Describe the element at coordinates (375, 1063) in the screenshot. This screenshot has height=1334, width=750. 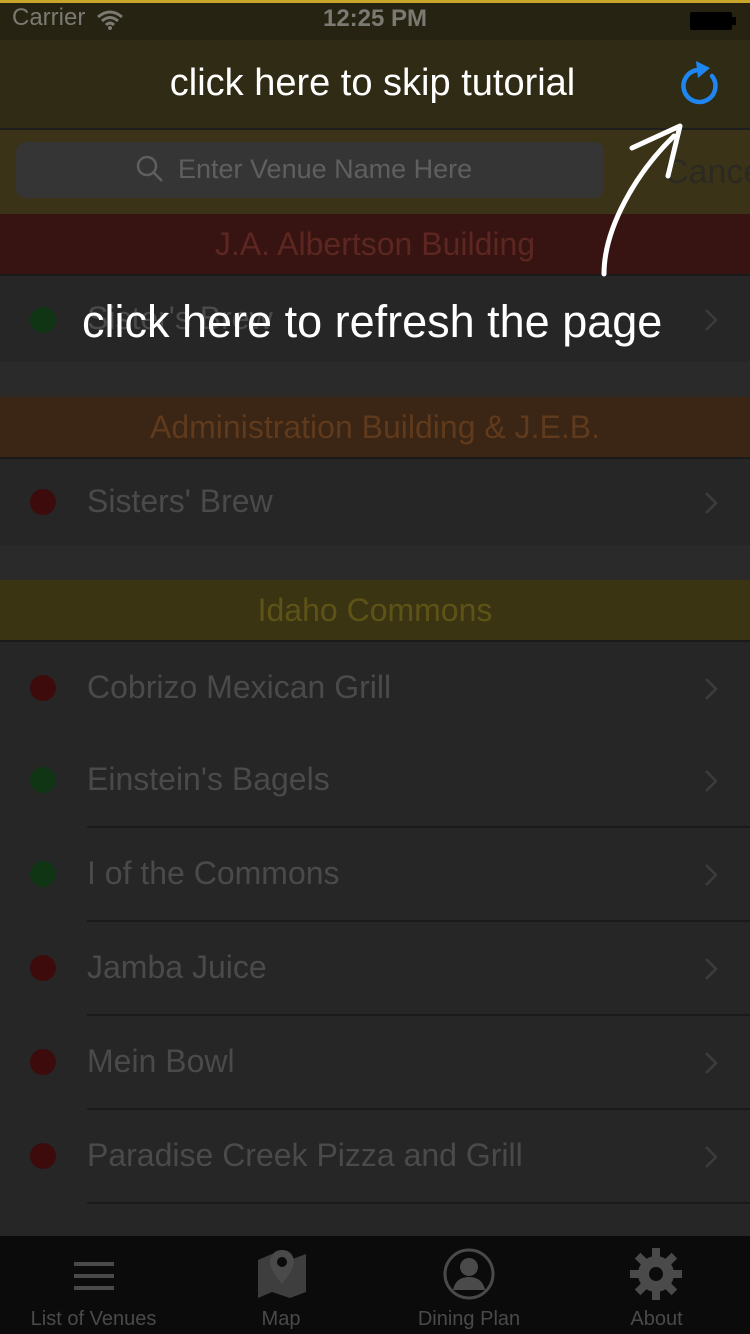
I see `venue-row: Mein Bowl` at that location.